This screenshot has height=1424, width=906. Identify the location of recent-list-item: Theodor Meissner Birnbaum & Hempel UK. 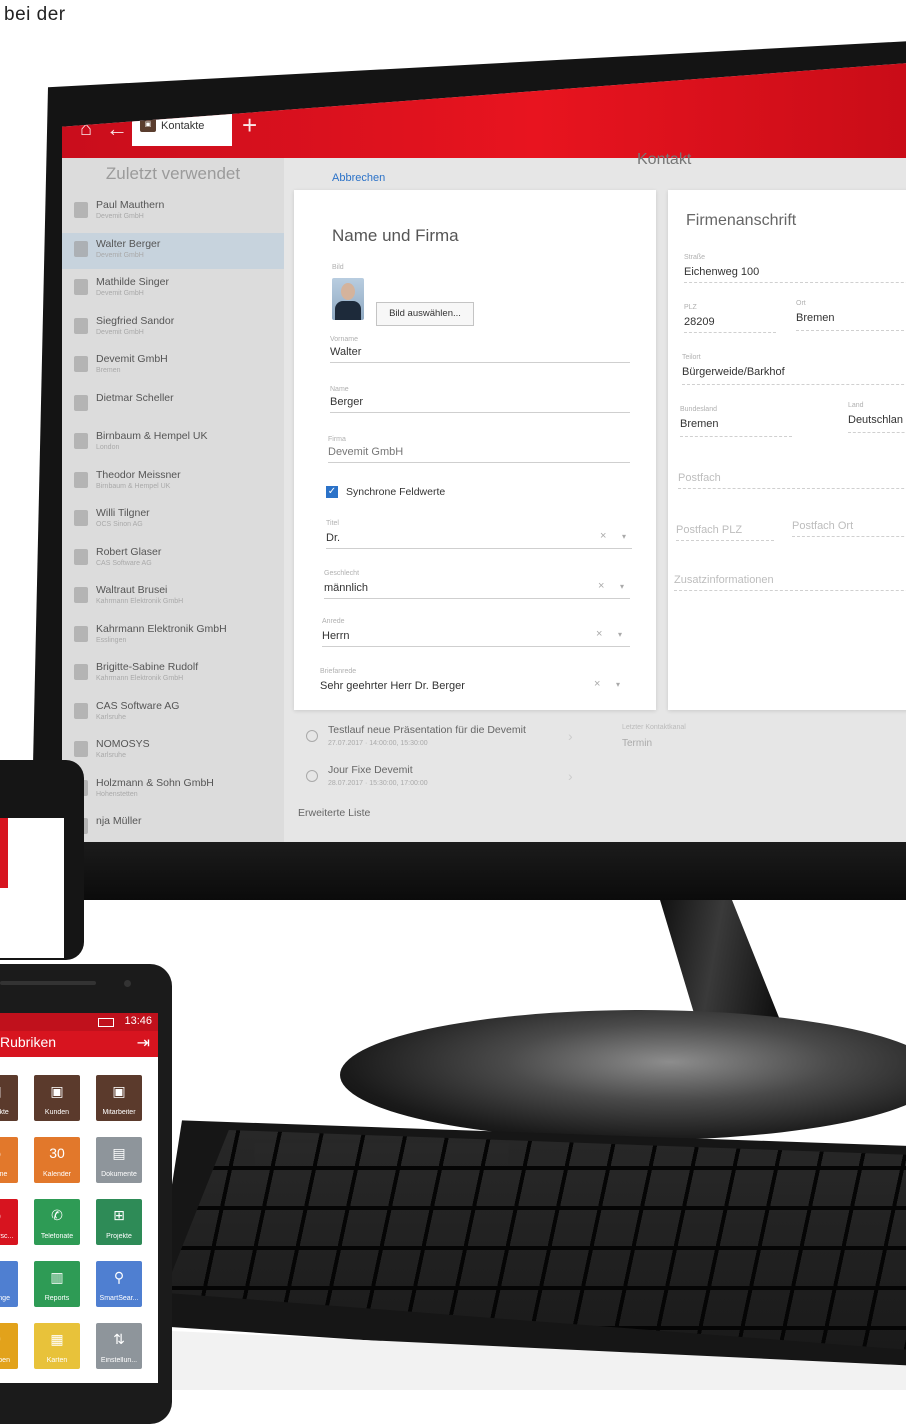
(173, 482).